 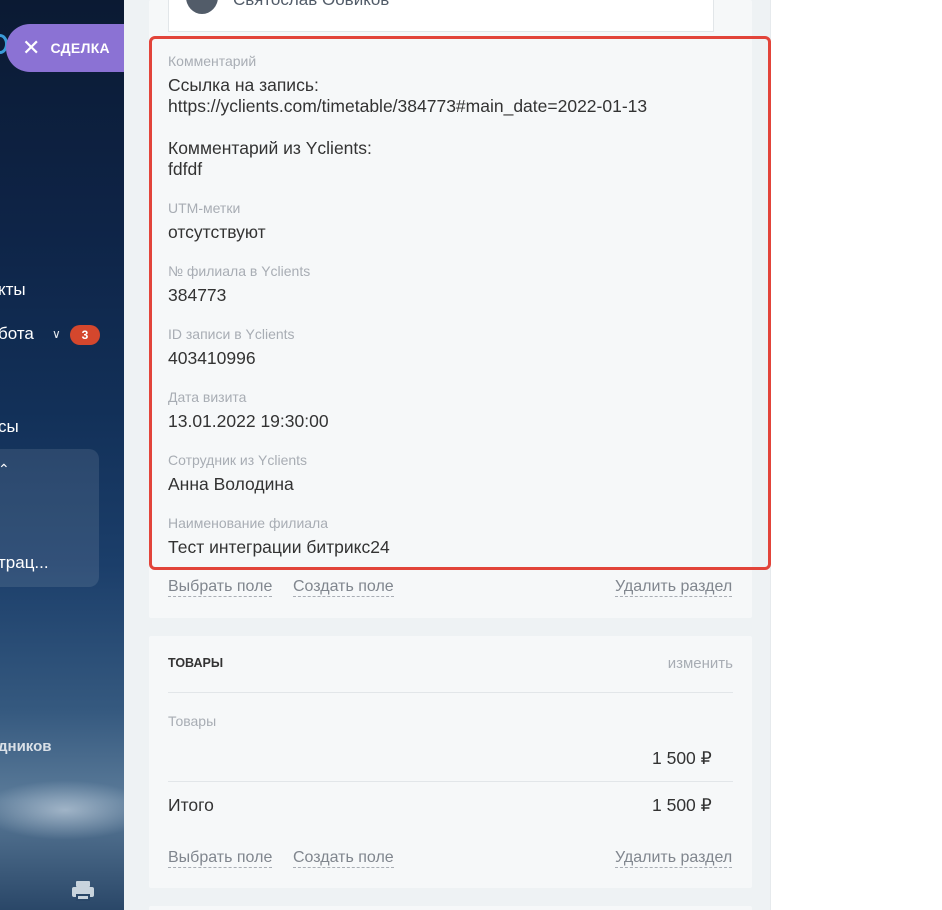 I want to click on sidebar-item-processes: сы, so click(x=9, y=427).